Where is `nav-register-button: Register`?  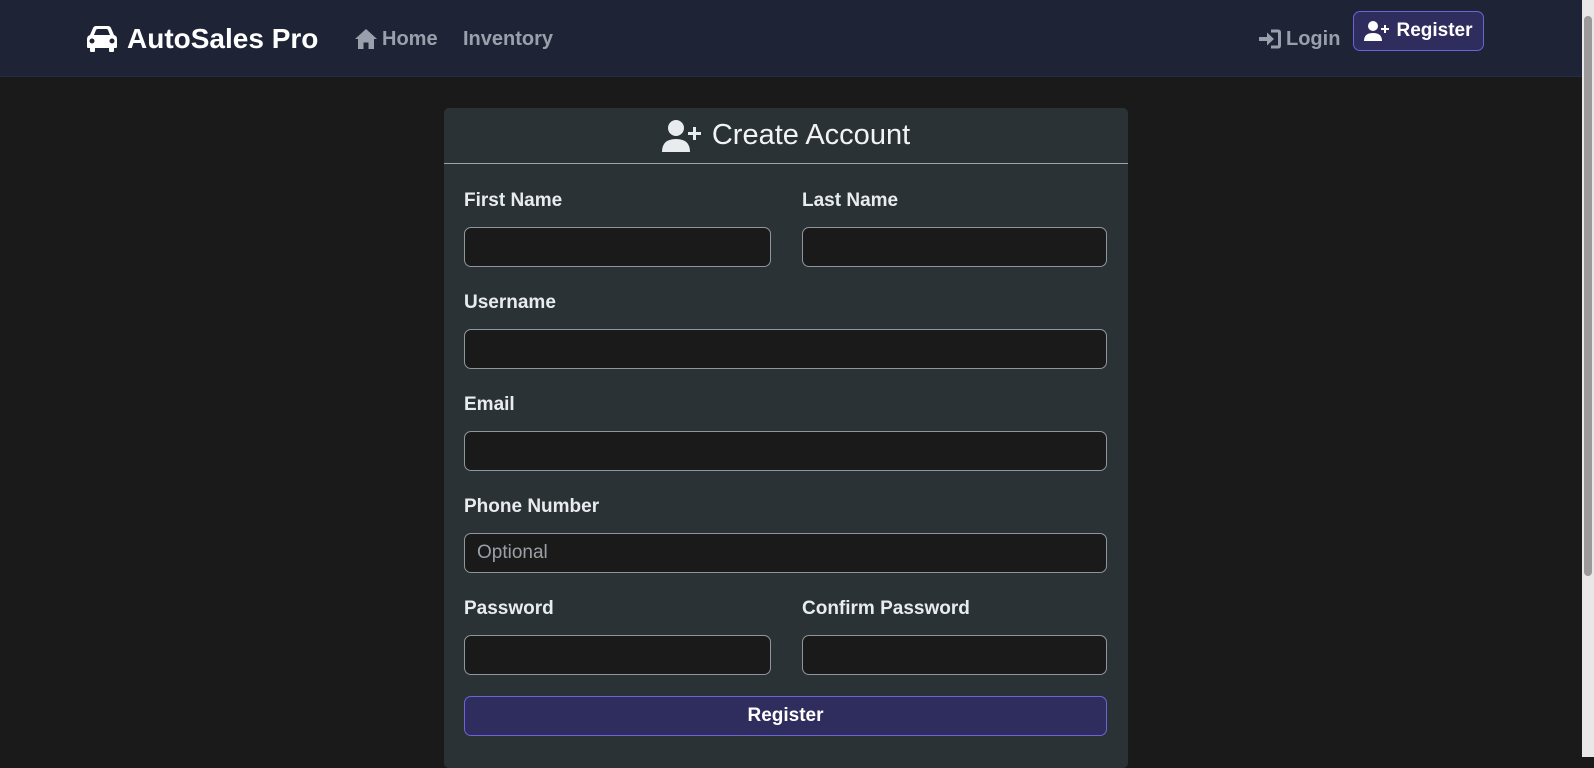
nav-register-button: Register is located at coordinates (1418, 31).